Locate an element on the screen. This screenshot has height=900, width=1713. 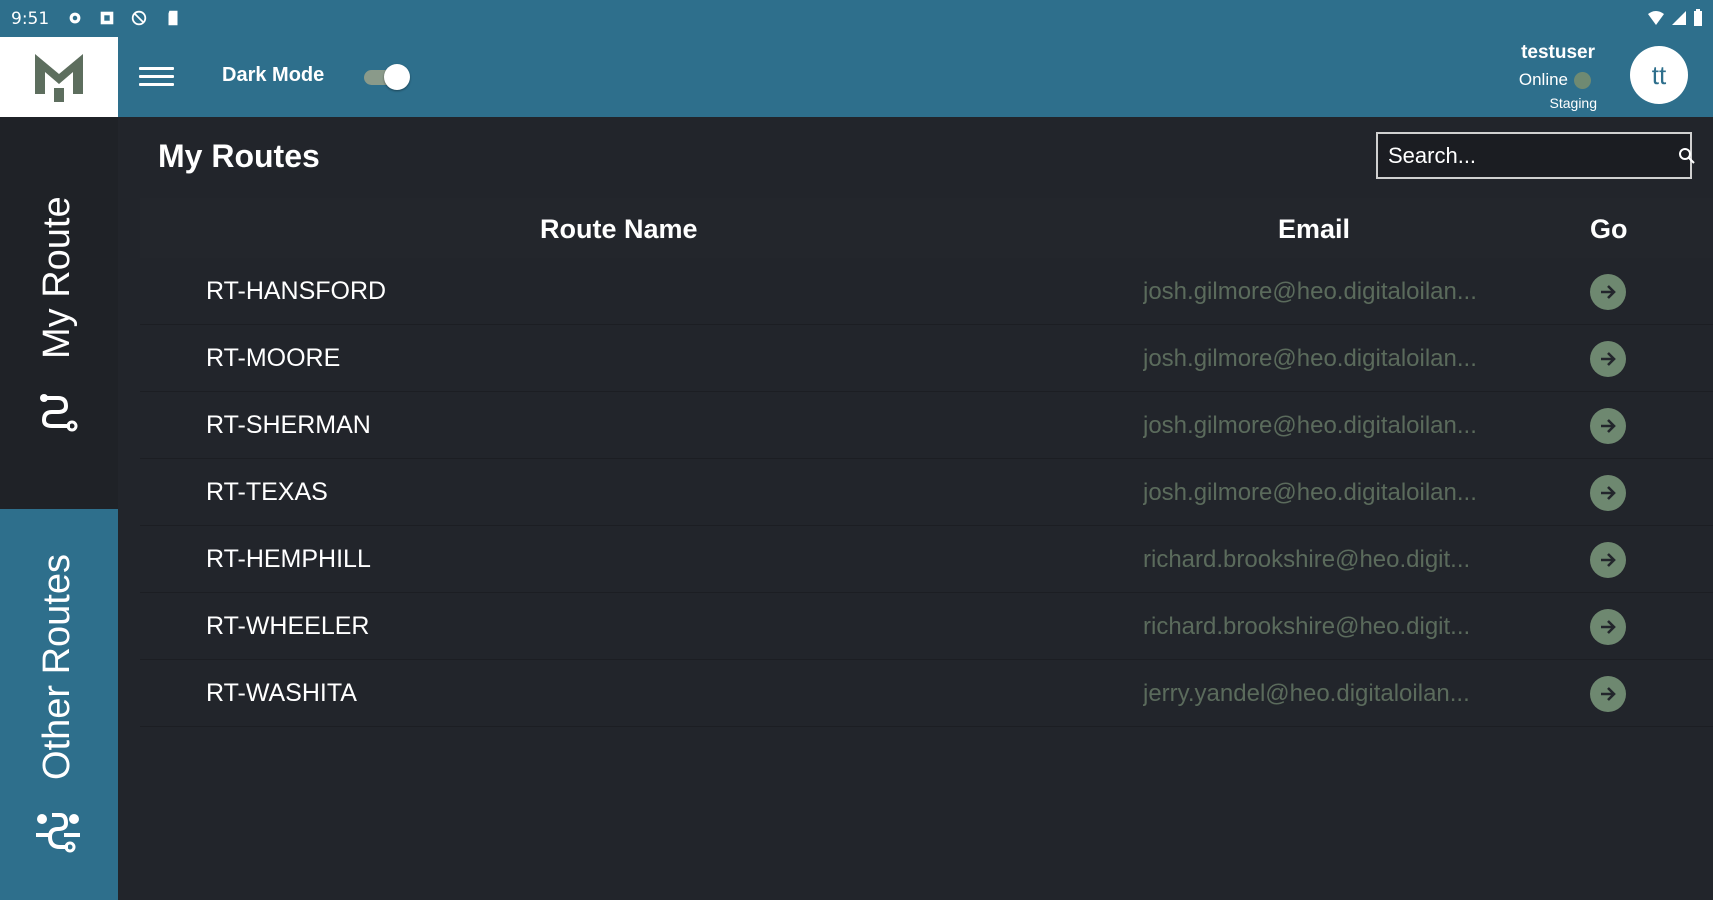
sidebar-item-label: My Route is located at coordinates (57, 277).